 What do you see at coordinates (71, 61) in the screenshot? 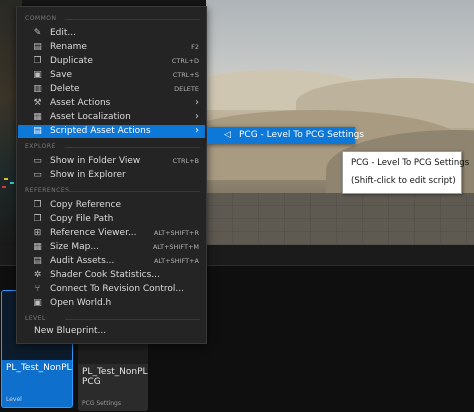
I see `menu-item-label: Duplicate` at bounding box center [71, 61].